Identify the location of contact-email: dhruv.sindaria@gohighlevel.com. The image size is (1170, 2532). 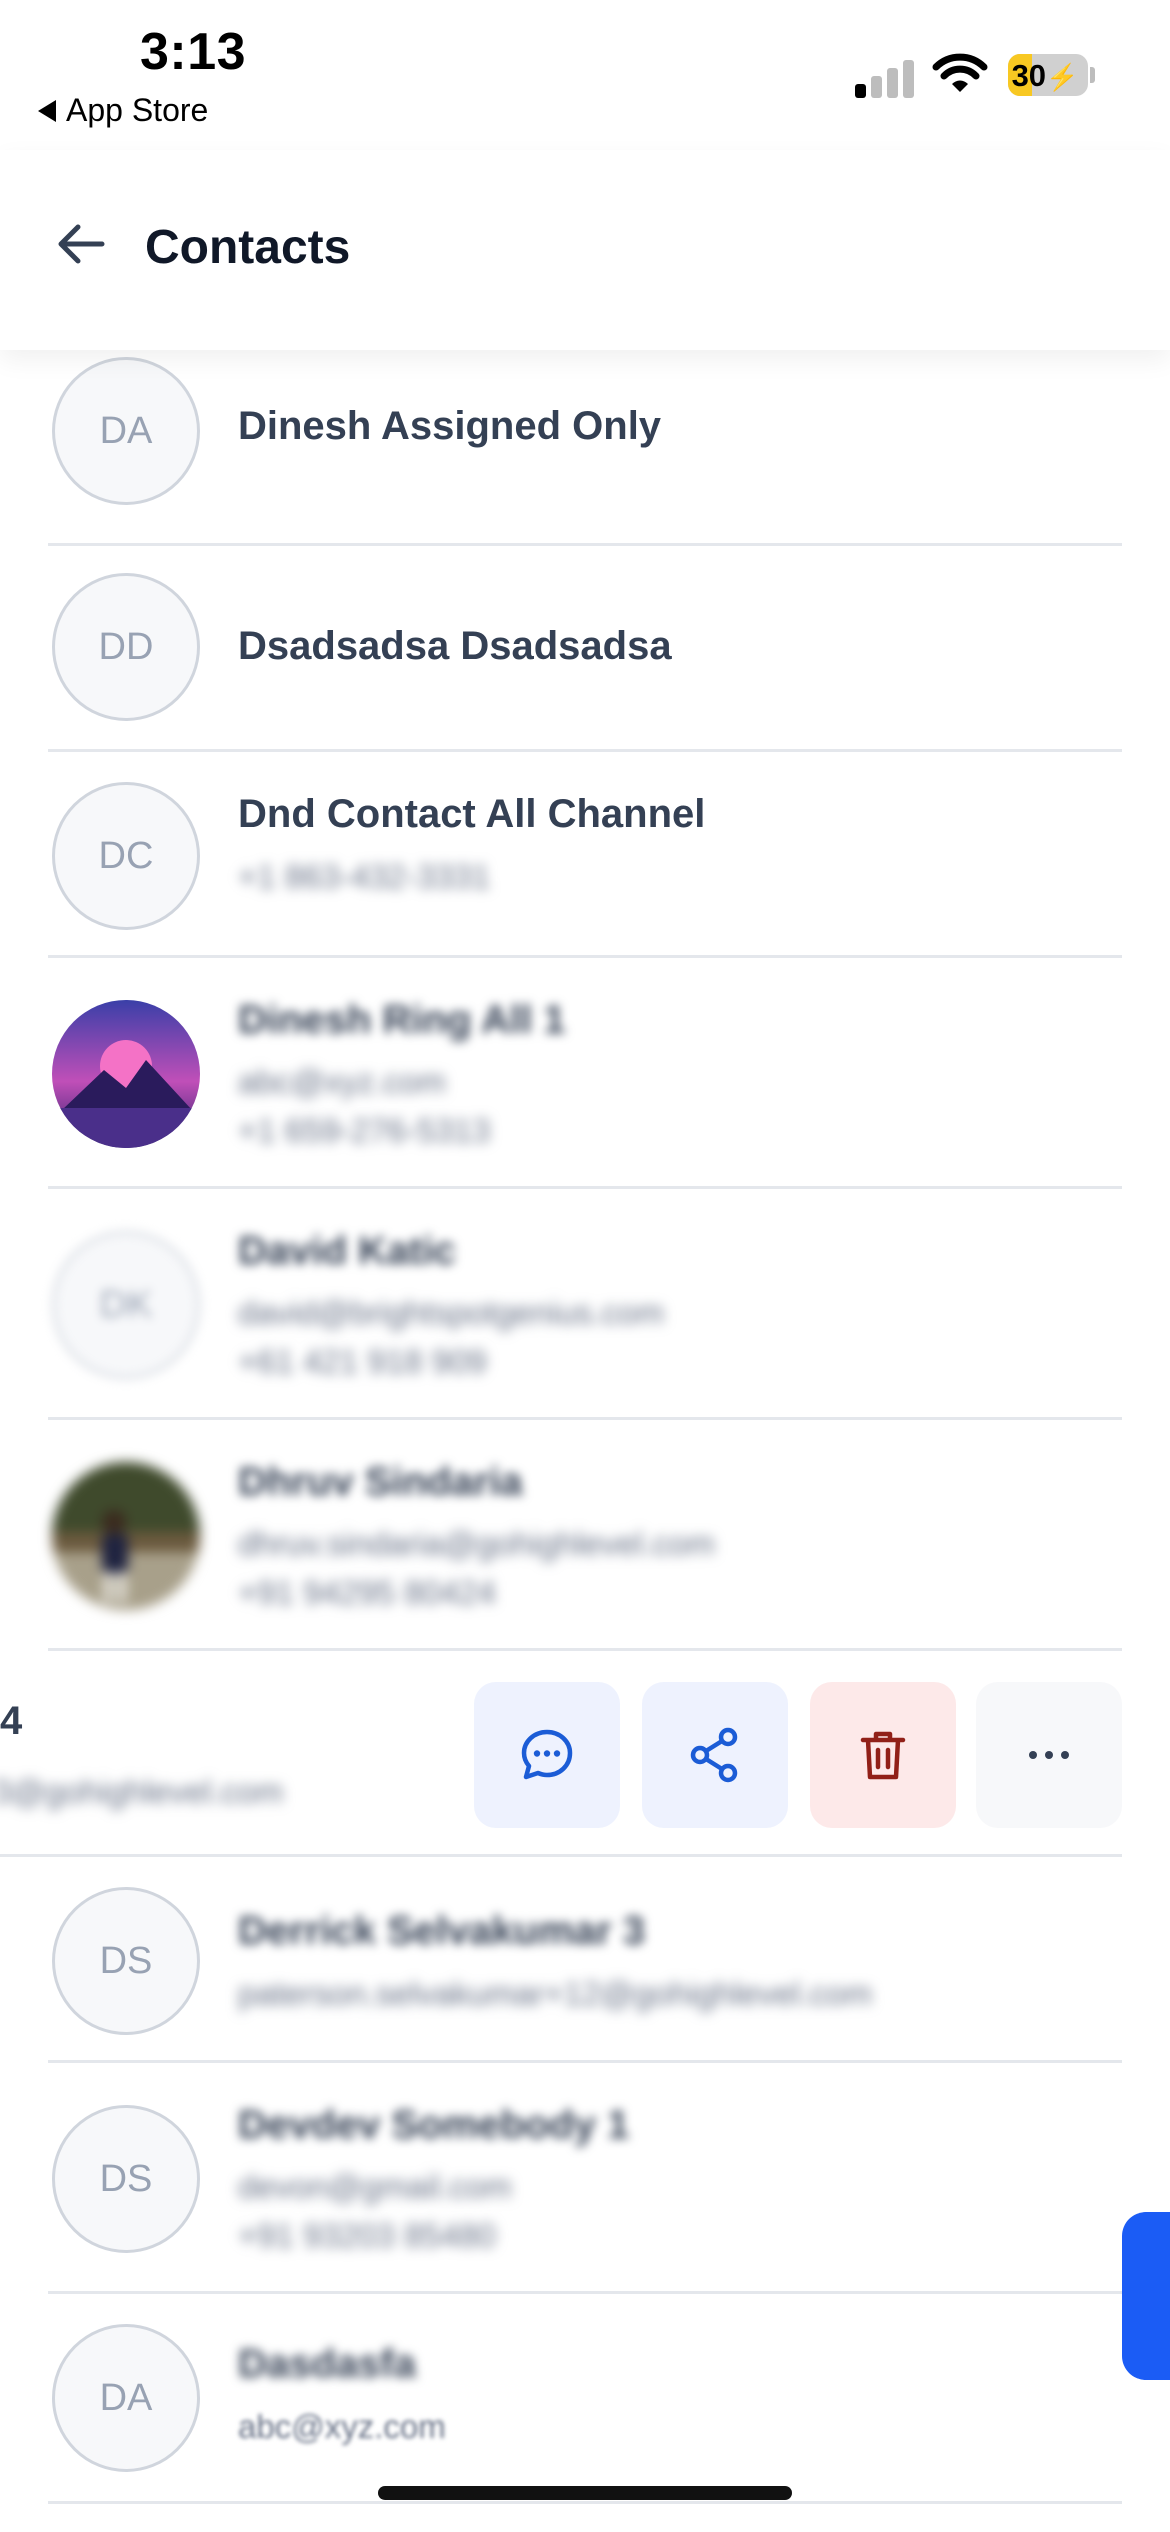
(476, 1543).